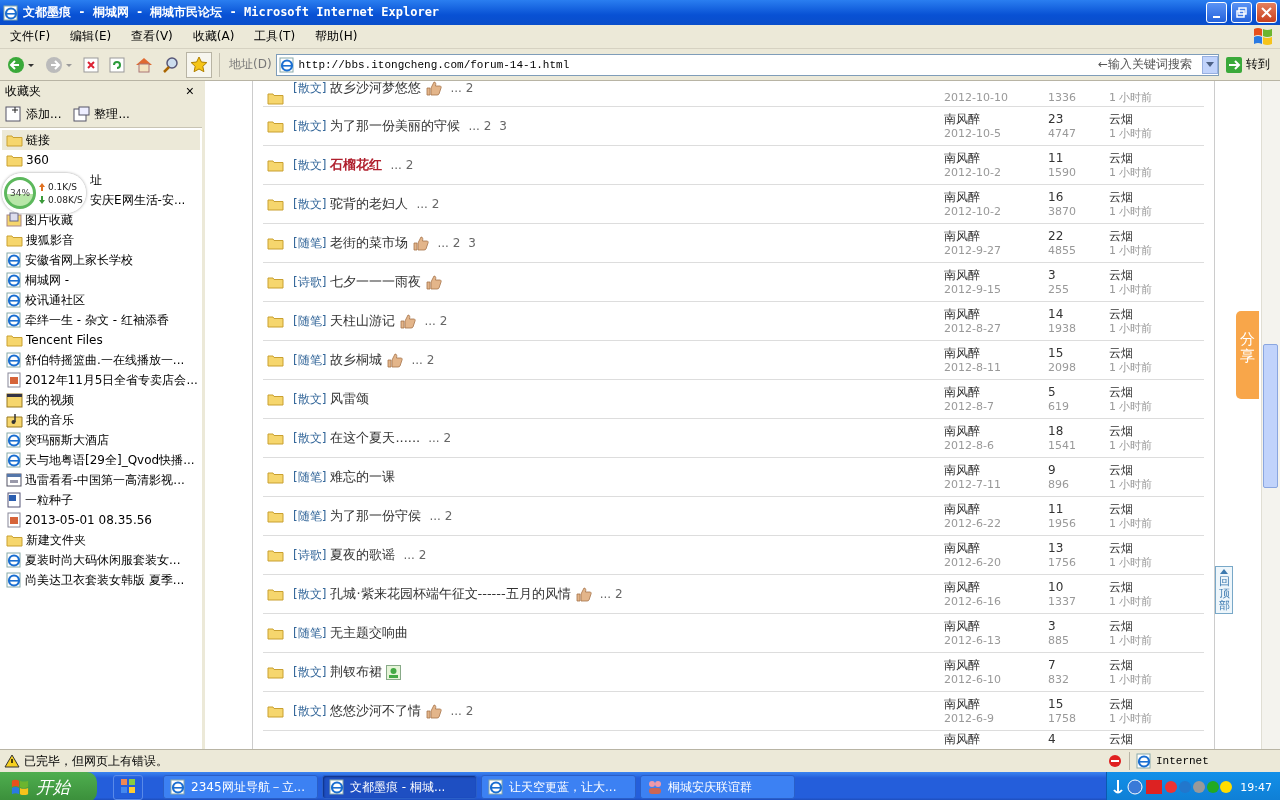 Image resolution: width=1280 pixels, height=800 pixels. Describe the element at coordinates (128, 787) in the screenshot. I see `quick-launch-button` at that location.